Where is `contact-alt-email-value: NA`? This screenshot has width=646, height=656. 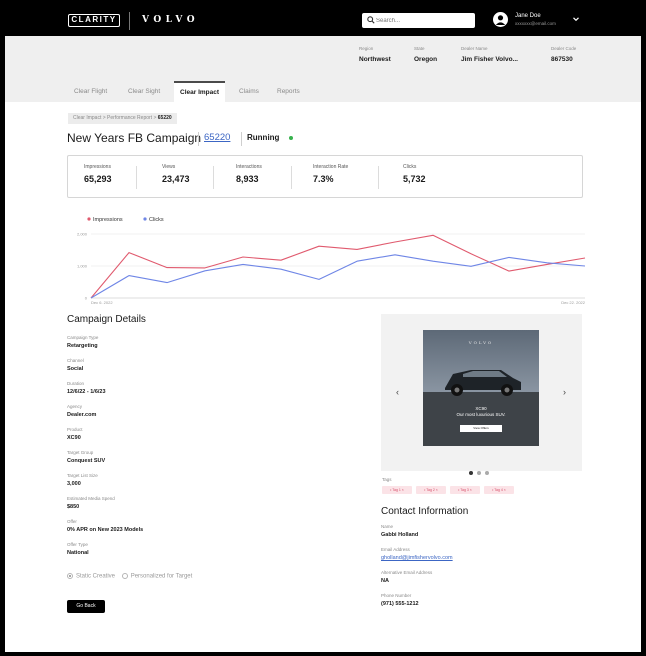 contact-alt-email-value: NA is located at coordinates (385, 581).